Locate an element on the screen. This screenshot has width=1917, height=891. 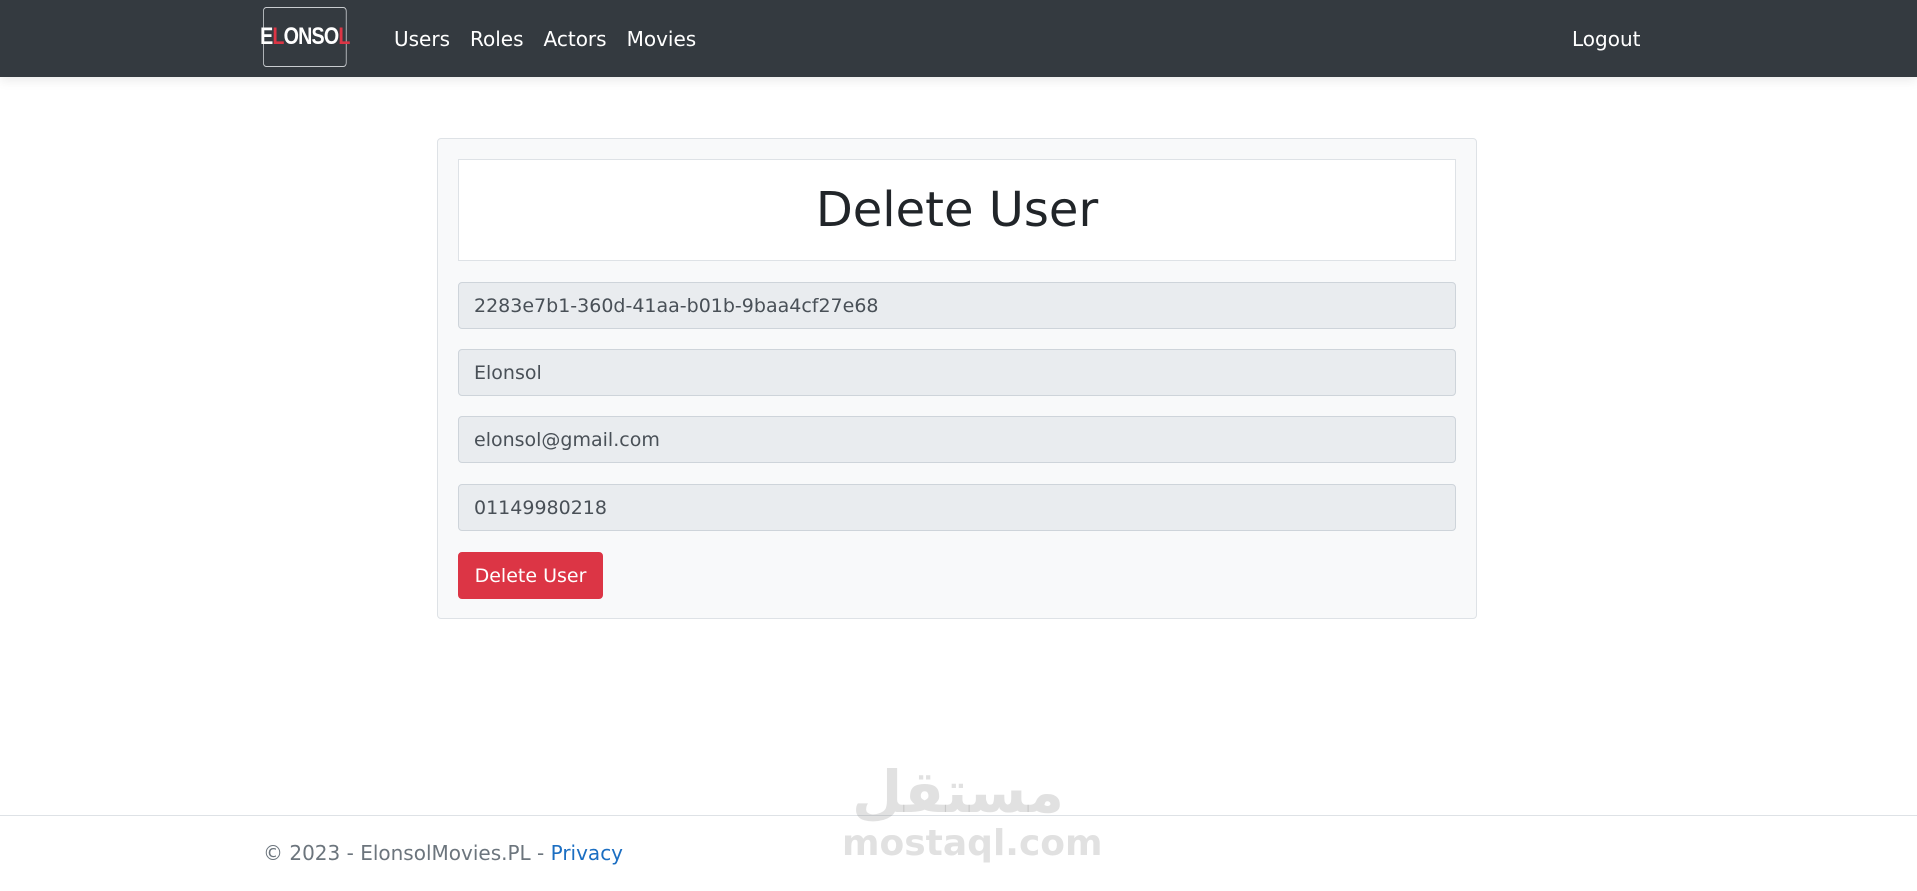
brand-logo: E L ONSO L is located at coordinates (305, 37).